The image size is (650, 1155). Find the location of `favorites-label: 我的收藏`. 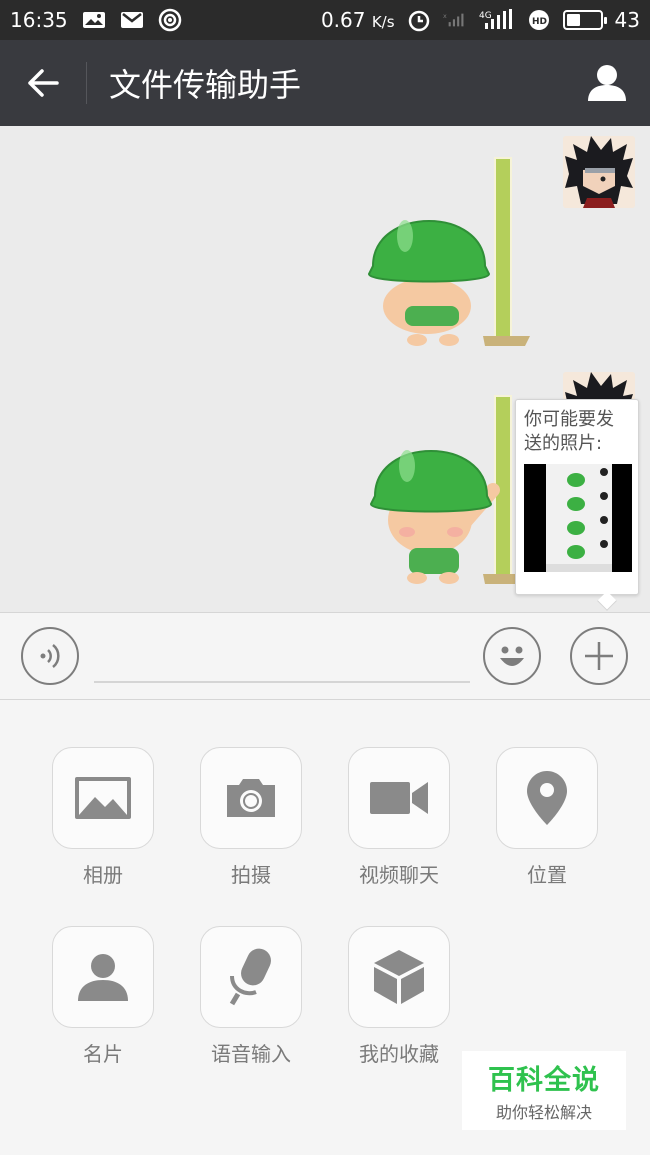

favorites-label: 我的收藏 is located at coordinates (399, 1054).